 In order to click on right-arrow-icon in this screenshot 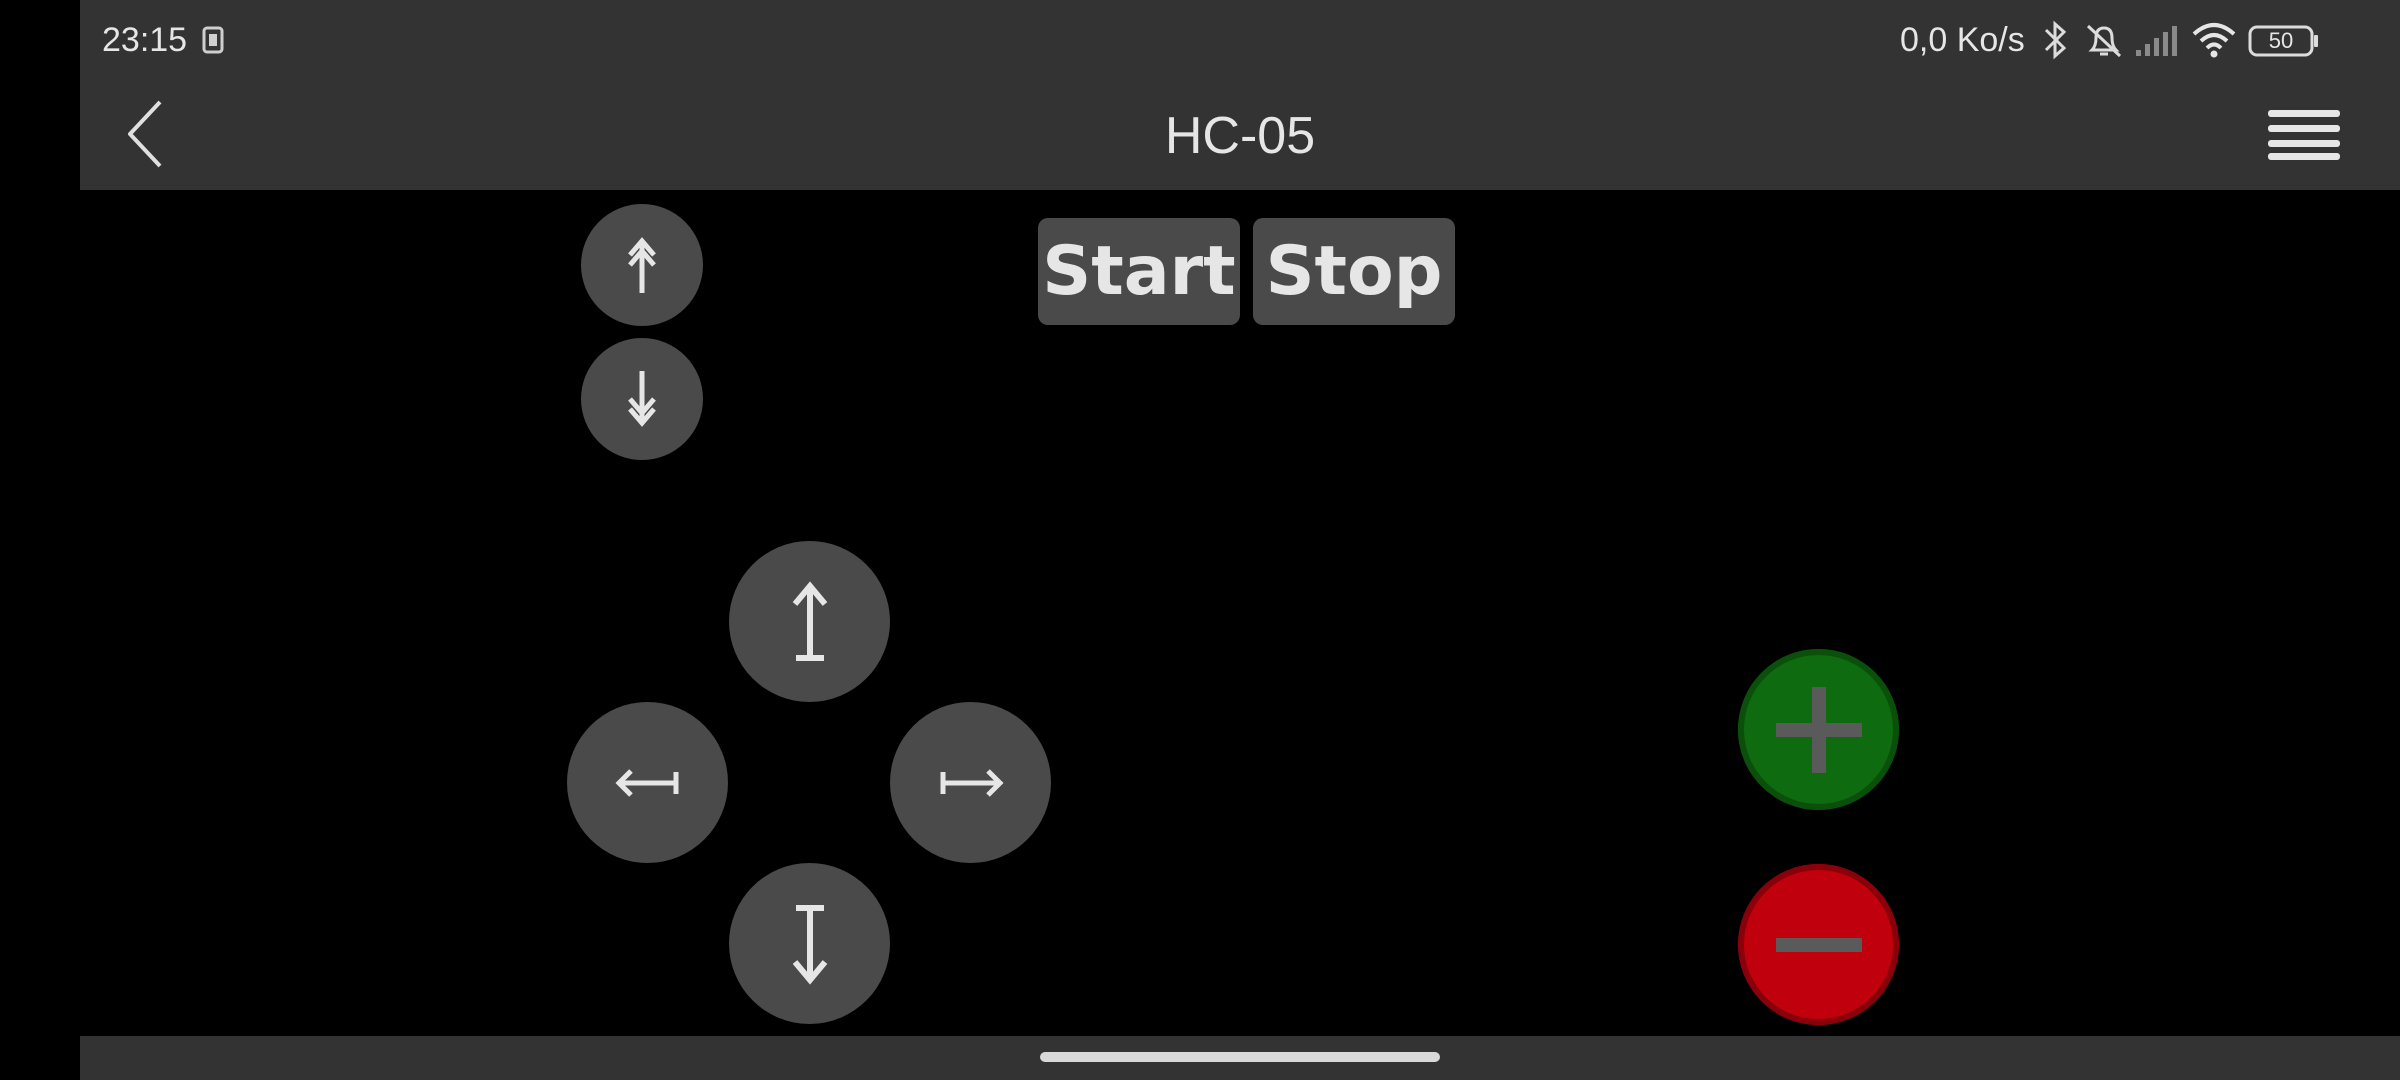, I will do `click(971, 783)`.